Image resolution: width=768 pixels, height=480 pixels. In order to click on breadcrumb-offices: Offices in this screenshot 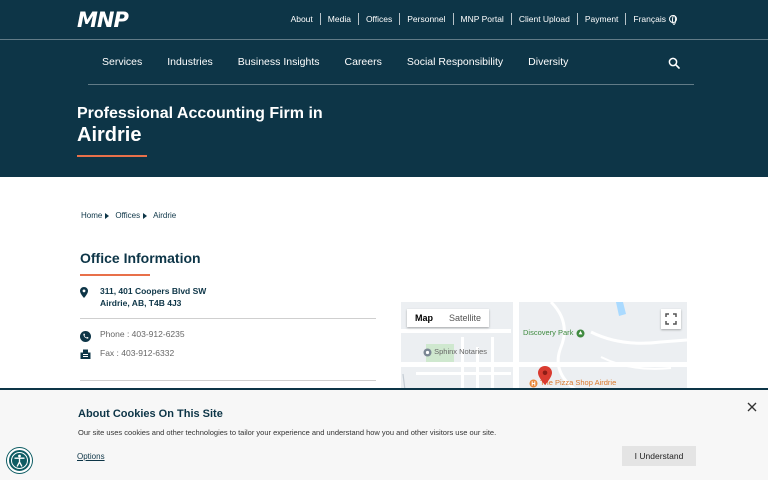, I will do `click(127, 215)`.